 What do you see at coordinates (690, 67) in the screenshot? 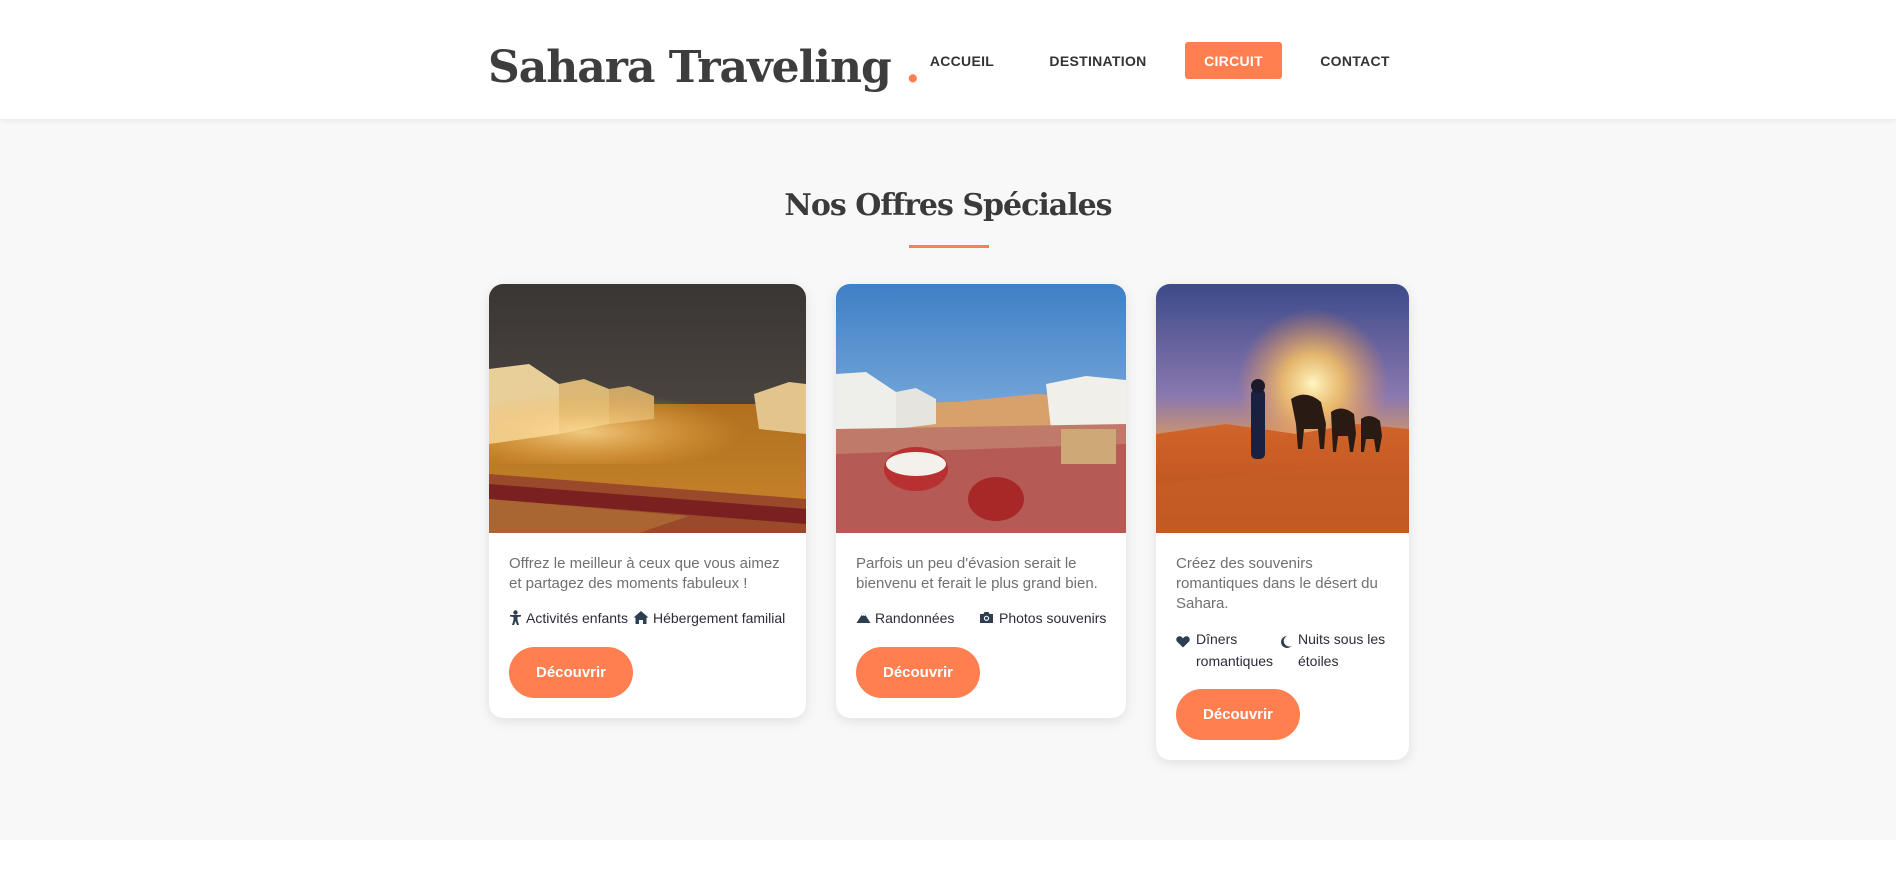
I see `logo-text: Sahara Traveling` at bounding box center [690, 67].